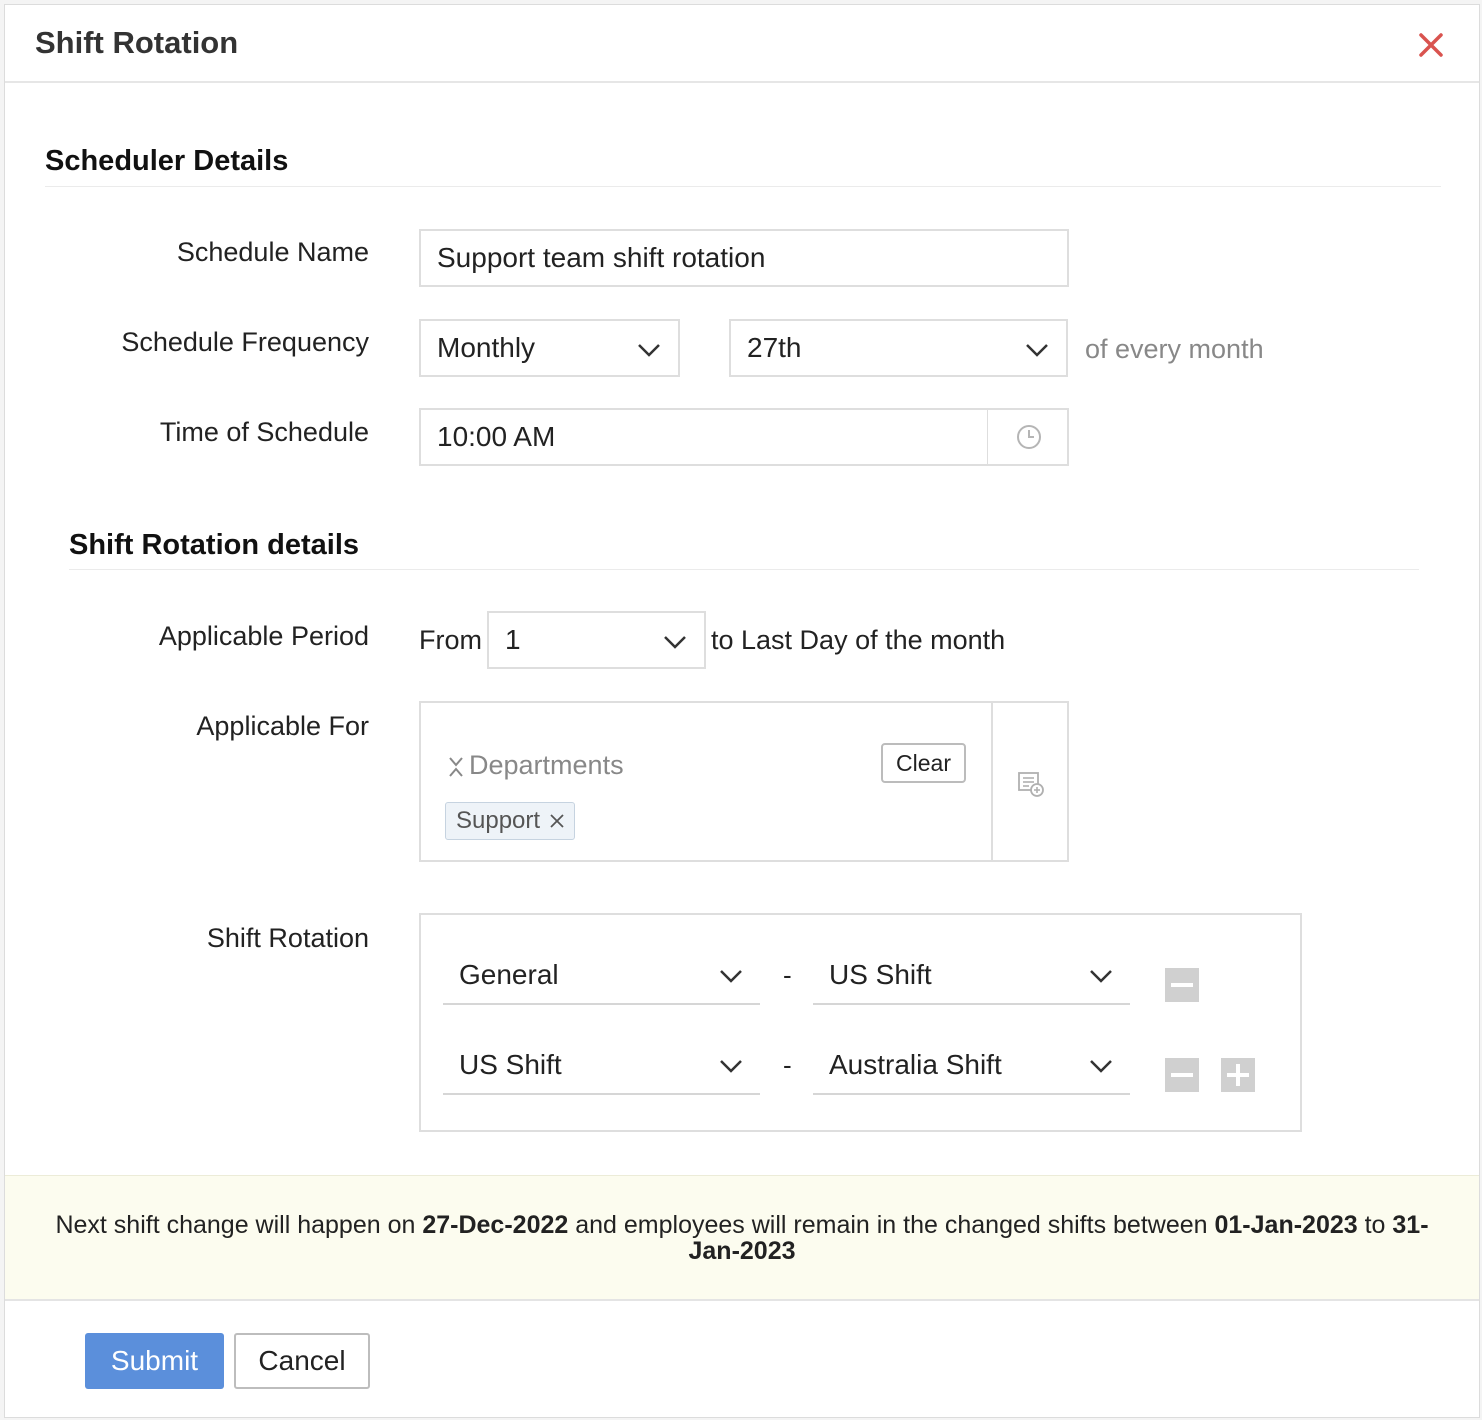  Describe the element at coordinates (549, 348) in the screenshot. I see `frequency-select: Monthly` at that location.